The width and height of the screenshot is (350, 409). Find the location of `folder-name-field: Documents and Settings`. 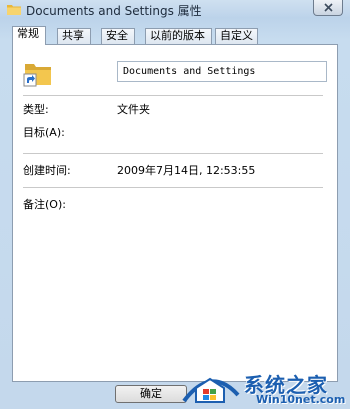

folder-name-field: Documents and Settings is located at coordinates (222, 71).